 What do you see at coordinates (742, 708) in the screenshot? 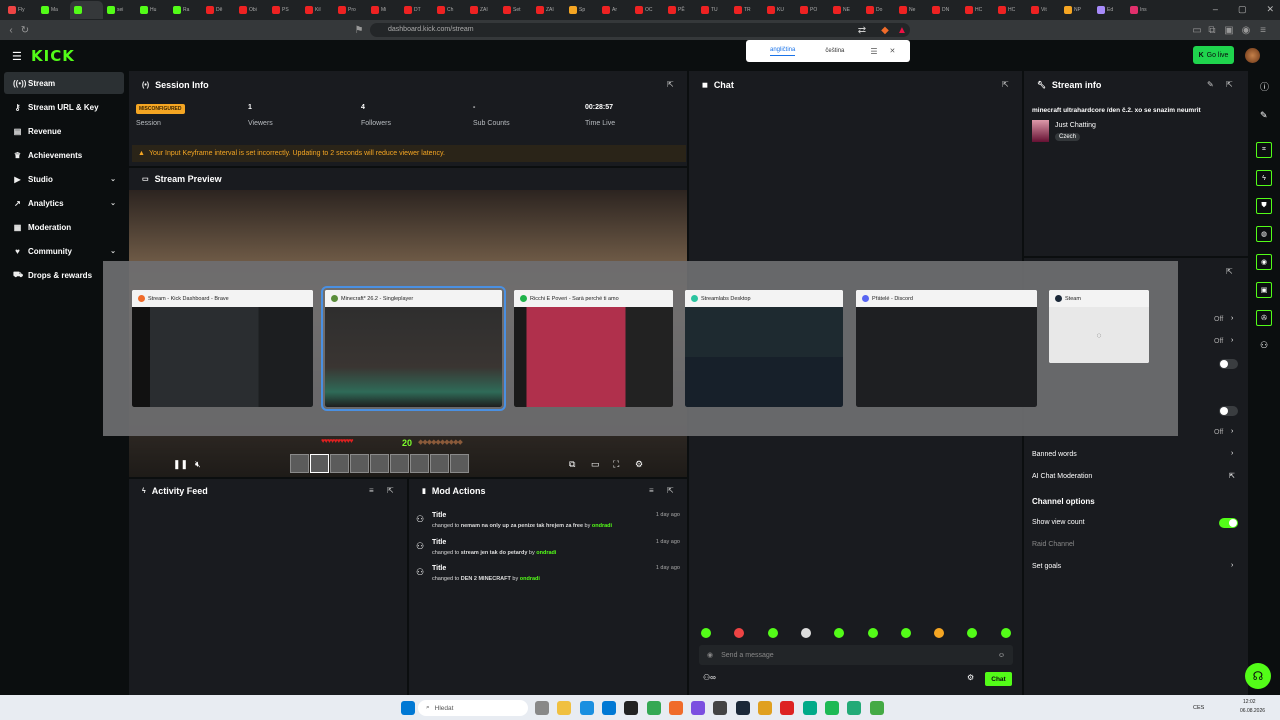
I see `steam-icon` at bounding box center [742, 708].